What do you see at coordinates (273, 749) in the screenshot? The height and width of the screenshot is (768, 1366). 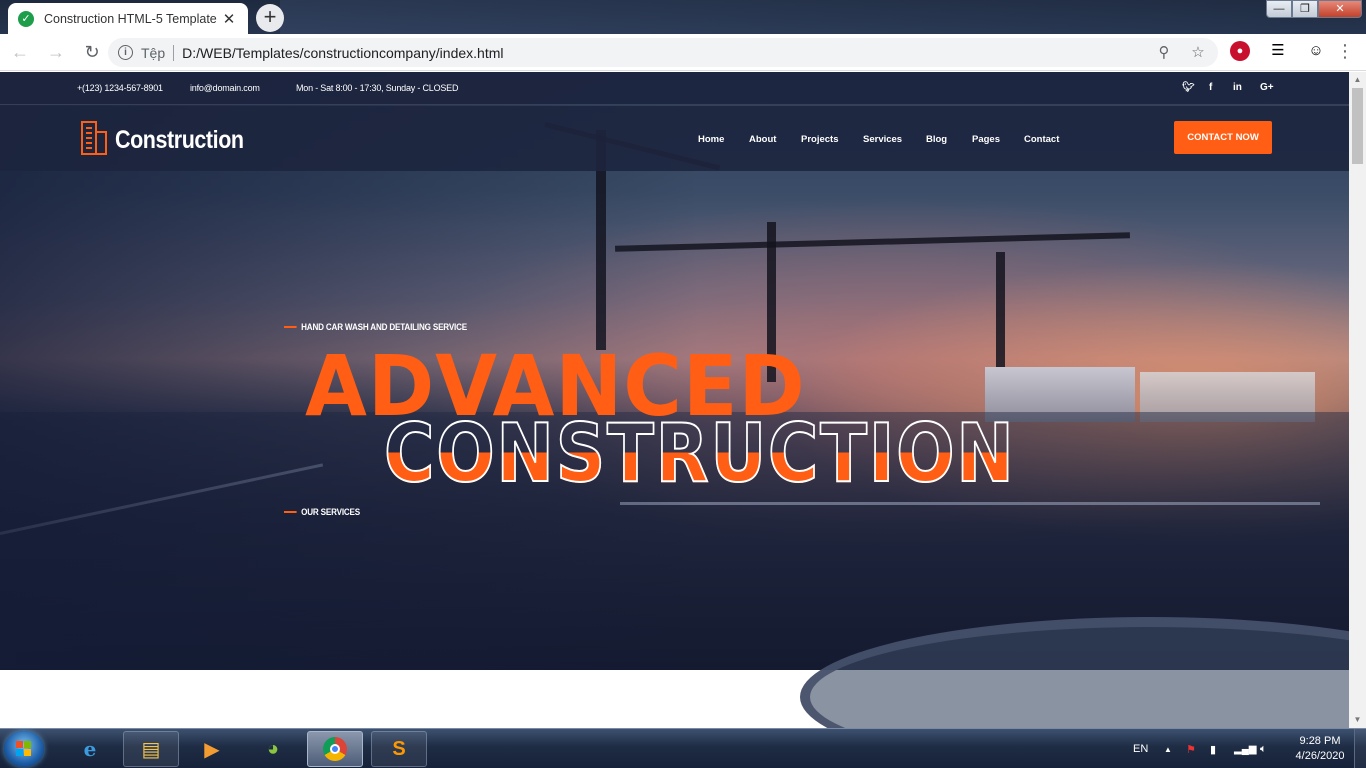 I see `green-app-icon: ◕` at bounding box center [273, 749].